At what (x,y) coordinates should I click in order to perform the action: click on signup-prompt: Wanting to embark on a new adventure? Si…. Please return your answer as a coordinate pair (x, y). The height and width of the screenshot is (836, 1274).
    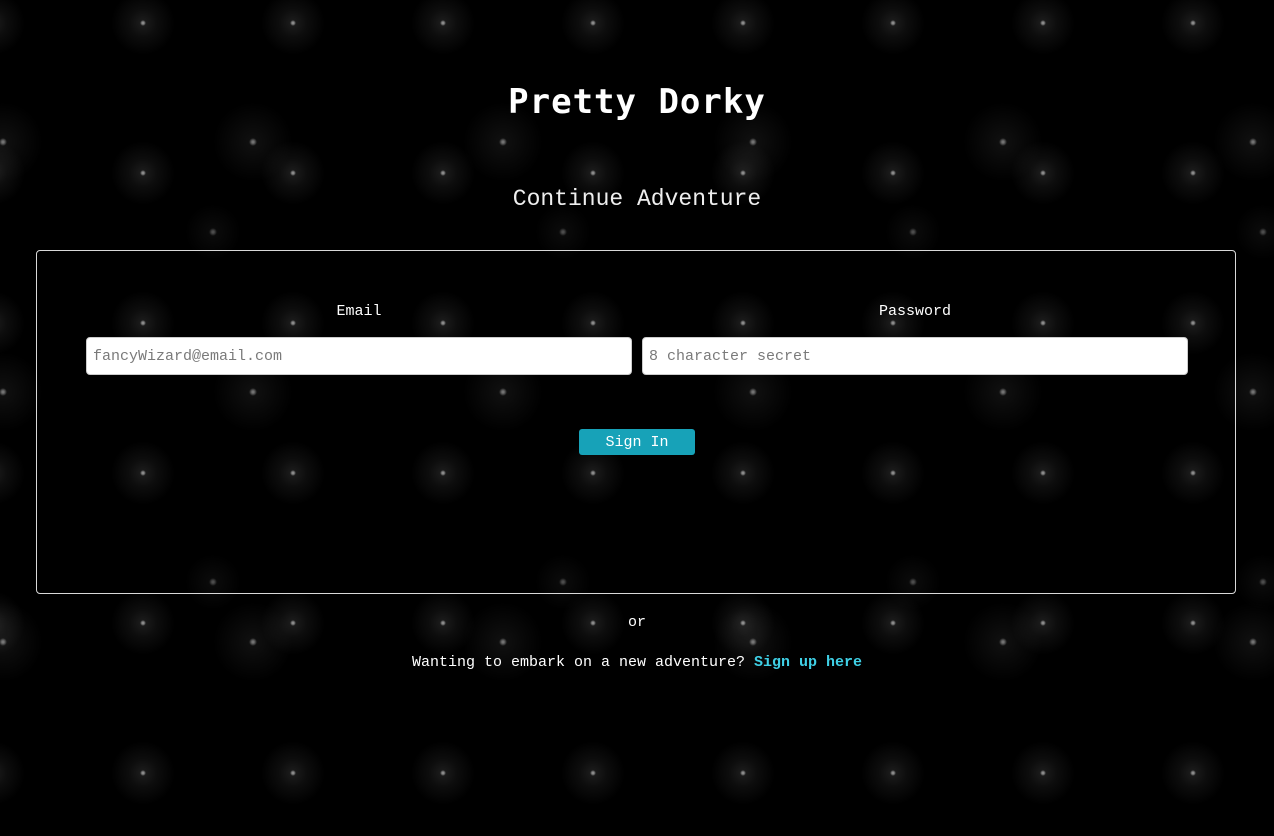
    Looking at the image, I should click on (637, 662).